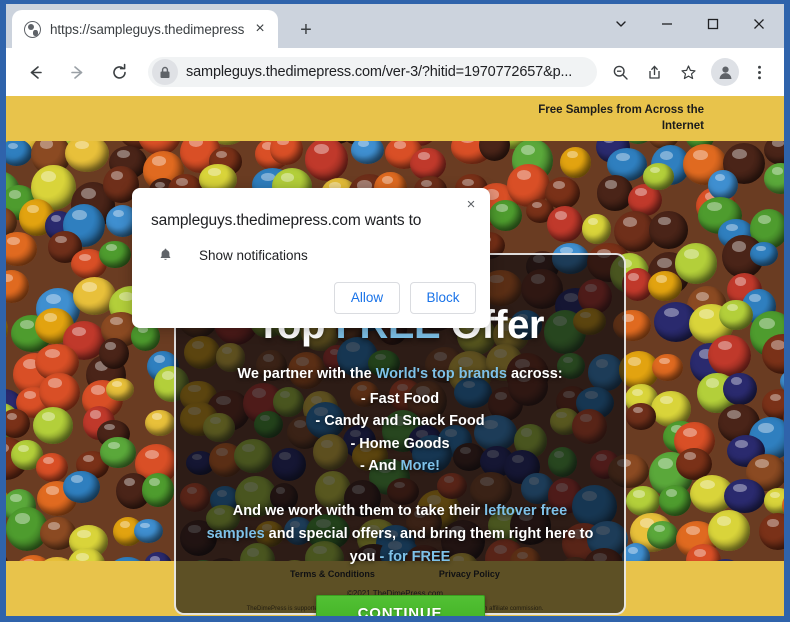 Image resolution: width=790 pixels, height=622 pixels. I want to click on share-icon, so click(654, 72).